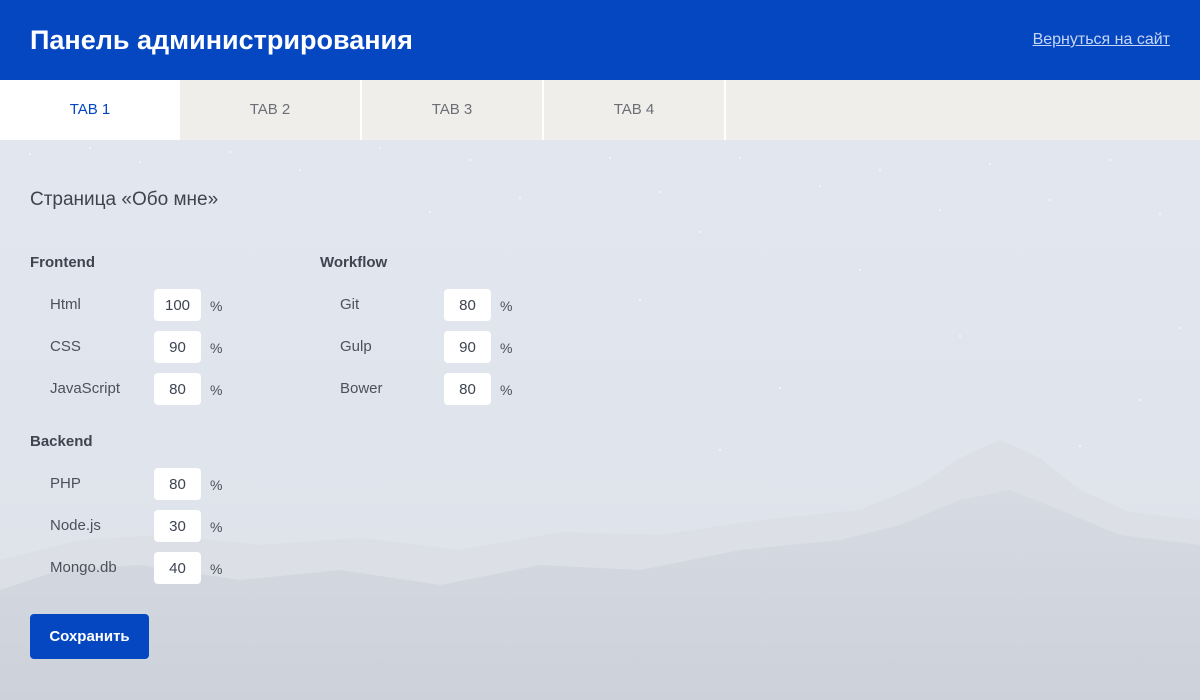  What do you see at coordinates (65, 483) in the screenshot?
I see `skill-label: PHP` at bounding box center [65, 483].